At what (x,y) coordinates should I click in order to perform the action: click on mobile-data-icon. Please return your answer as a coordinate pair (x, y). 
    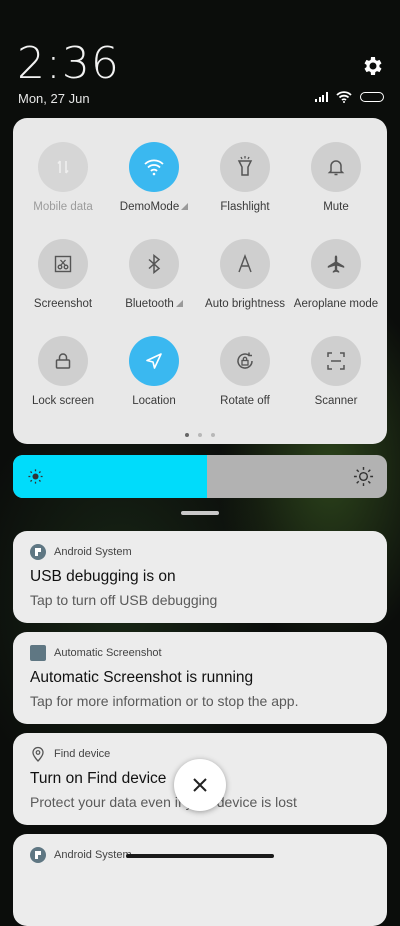
    Looking at the image, I should click on (63, 167).